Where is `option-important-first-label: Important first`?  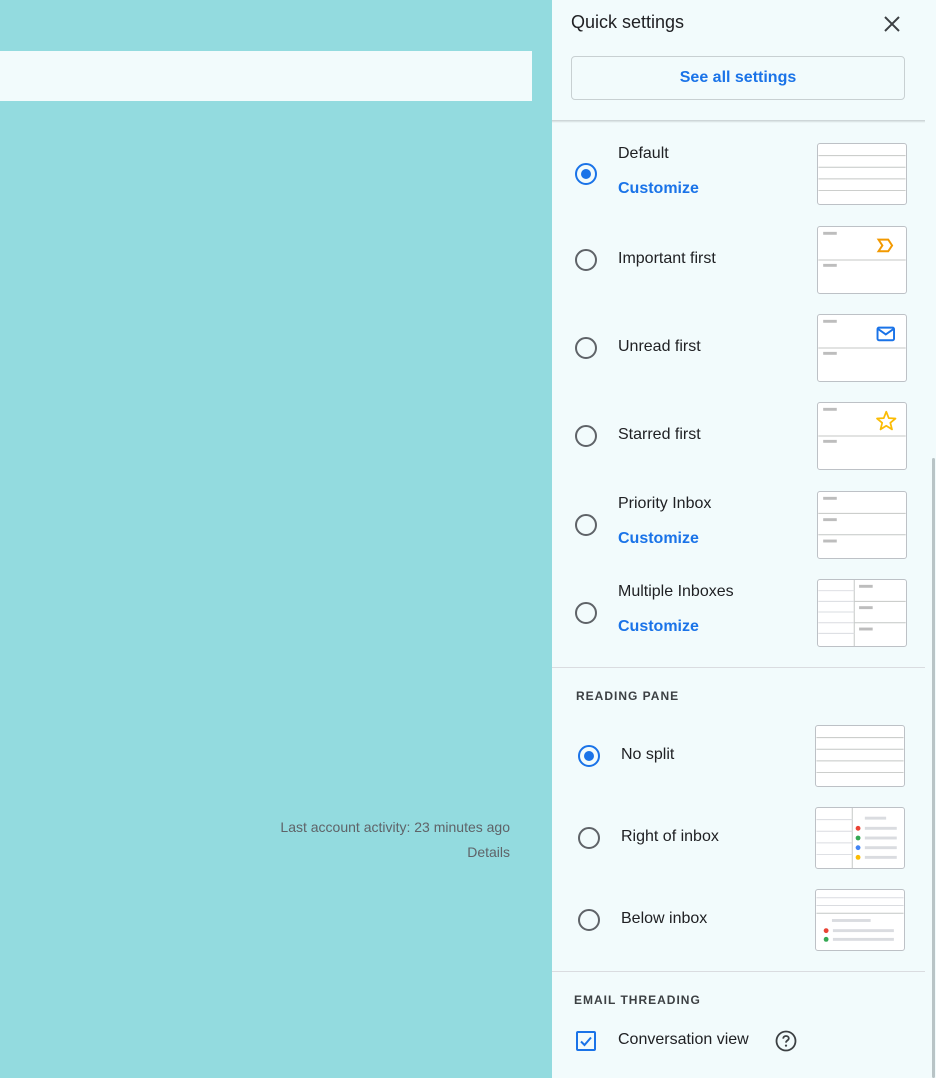
option-important-first-label: Important first is located at coordinates (667, 258).